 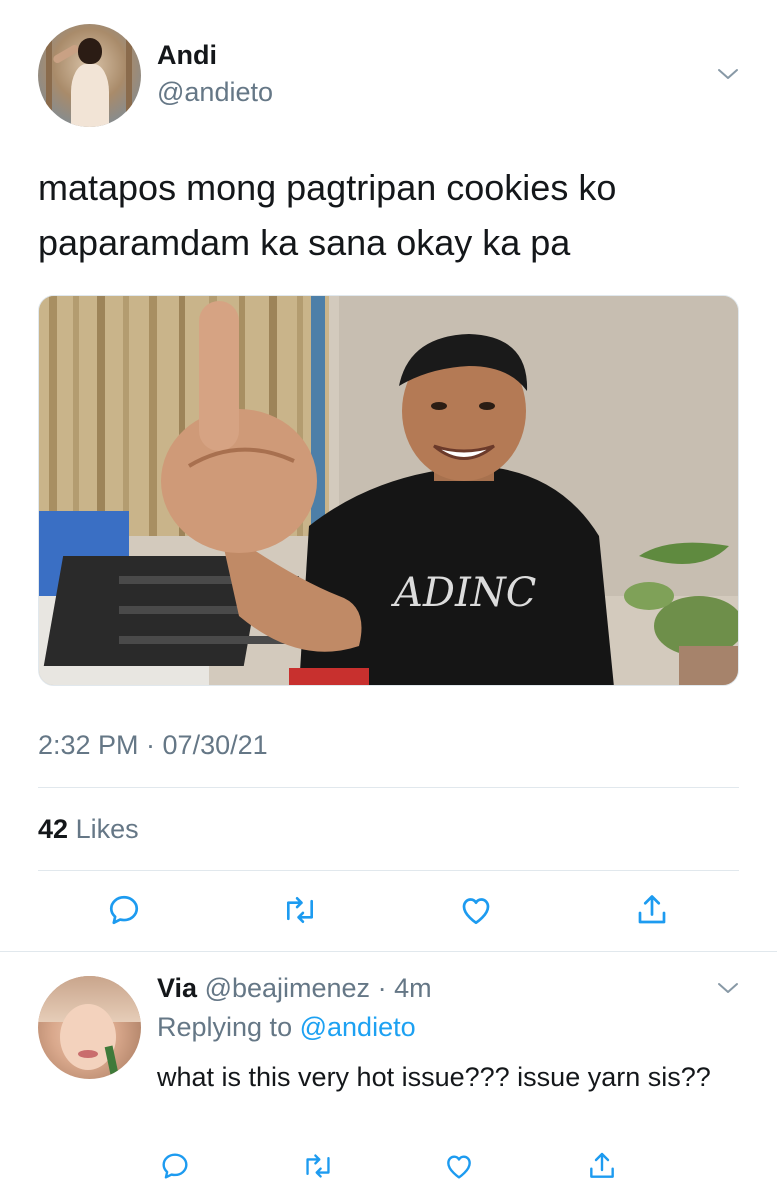 I want to click on reply-time: · 4m, so click(x=404, y=988).